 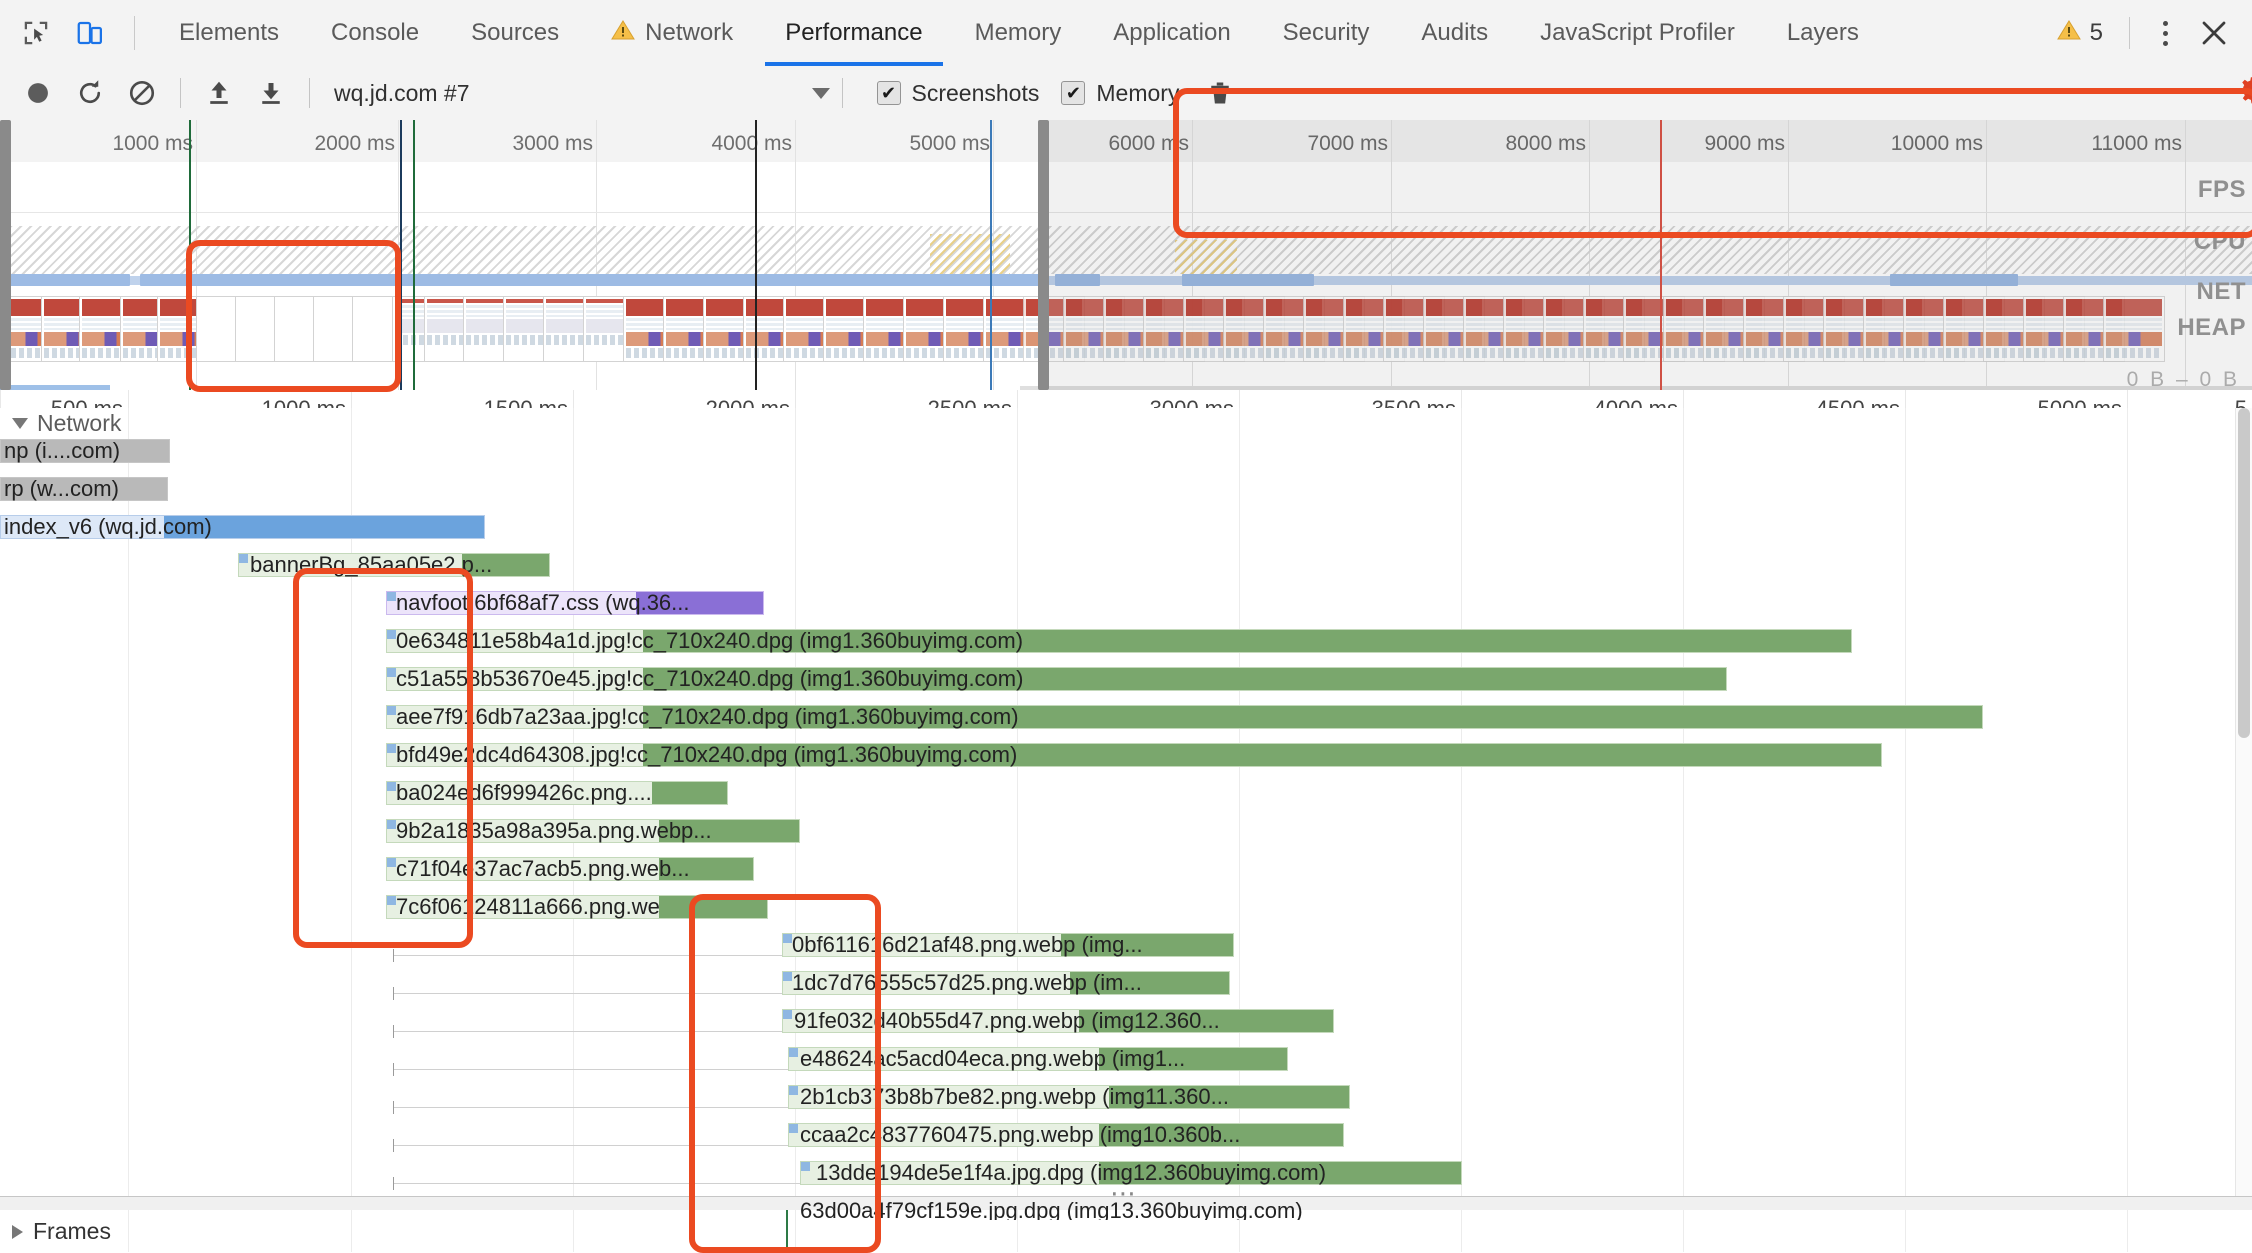 I want to click on overview-window-right-handle, so click(x=1043, y=255).